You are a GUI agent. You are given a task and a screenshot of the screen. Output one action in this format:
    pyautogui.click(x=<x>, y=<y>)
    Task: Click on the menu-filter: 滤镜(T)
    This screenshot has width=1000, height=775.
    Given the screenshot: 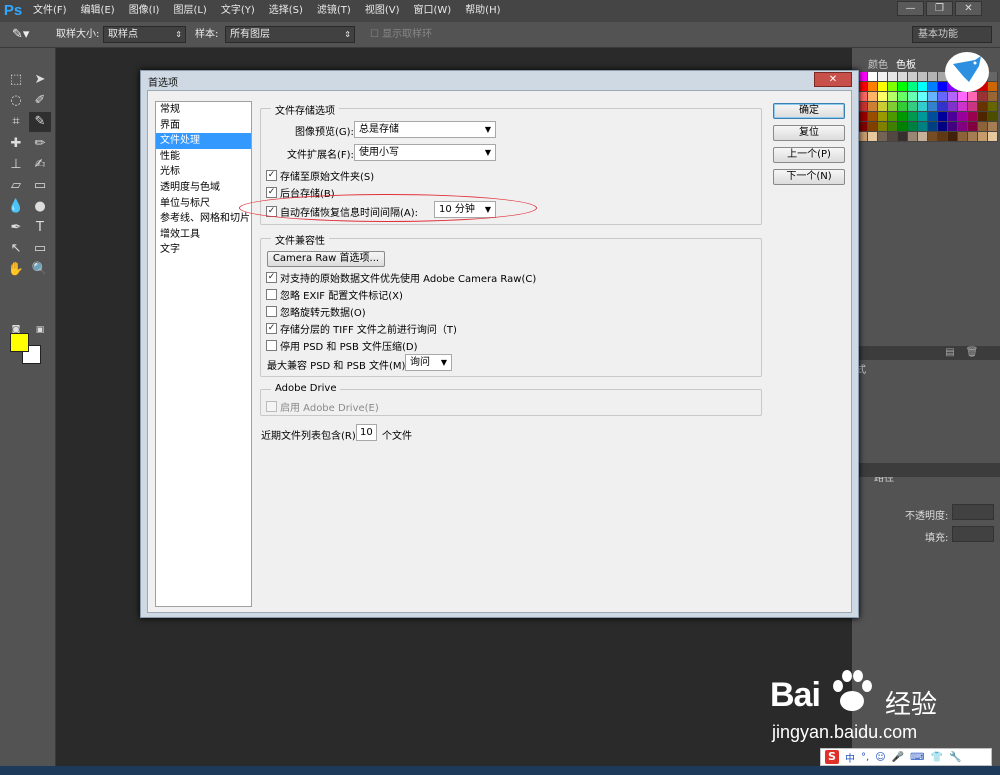 What is the action you would take?
    pyautogui.click(x=334, y=11)
    